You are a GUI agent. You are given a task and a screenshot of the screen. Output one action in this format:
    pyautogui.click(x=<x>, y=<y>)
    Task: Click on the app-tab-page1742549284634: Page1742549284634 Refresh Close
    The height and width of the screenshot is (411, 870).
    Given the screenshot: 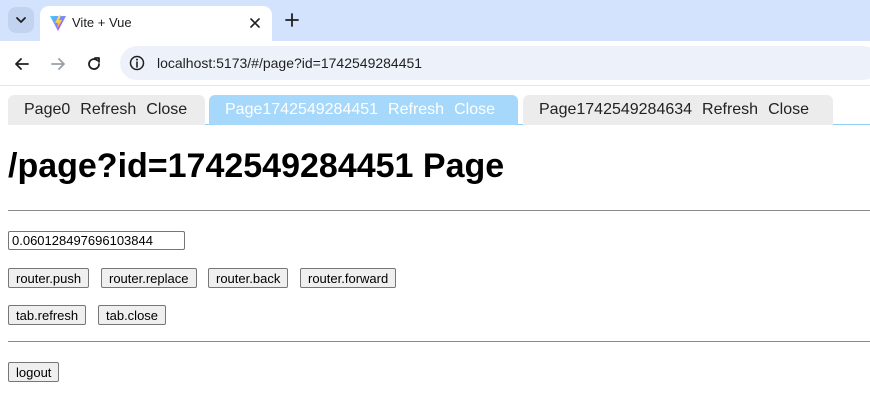 What is the action you would take?
    pyautogui.click(x=678, y=110)
    